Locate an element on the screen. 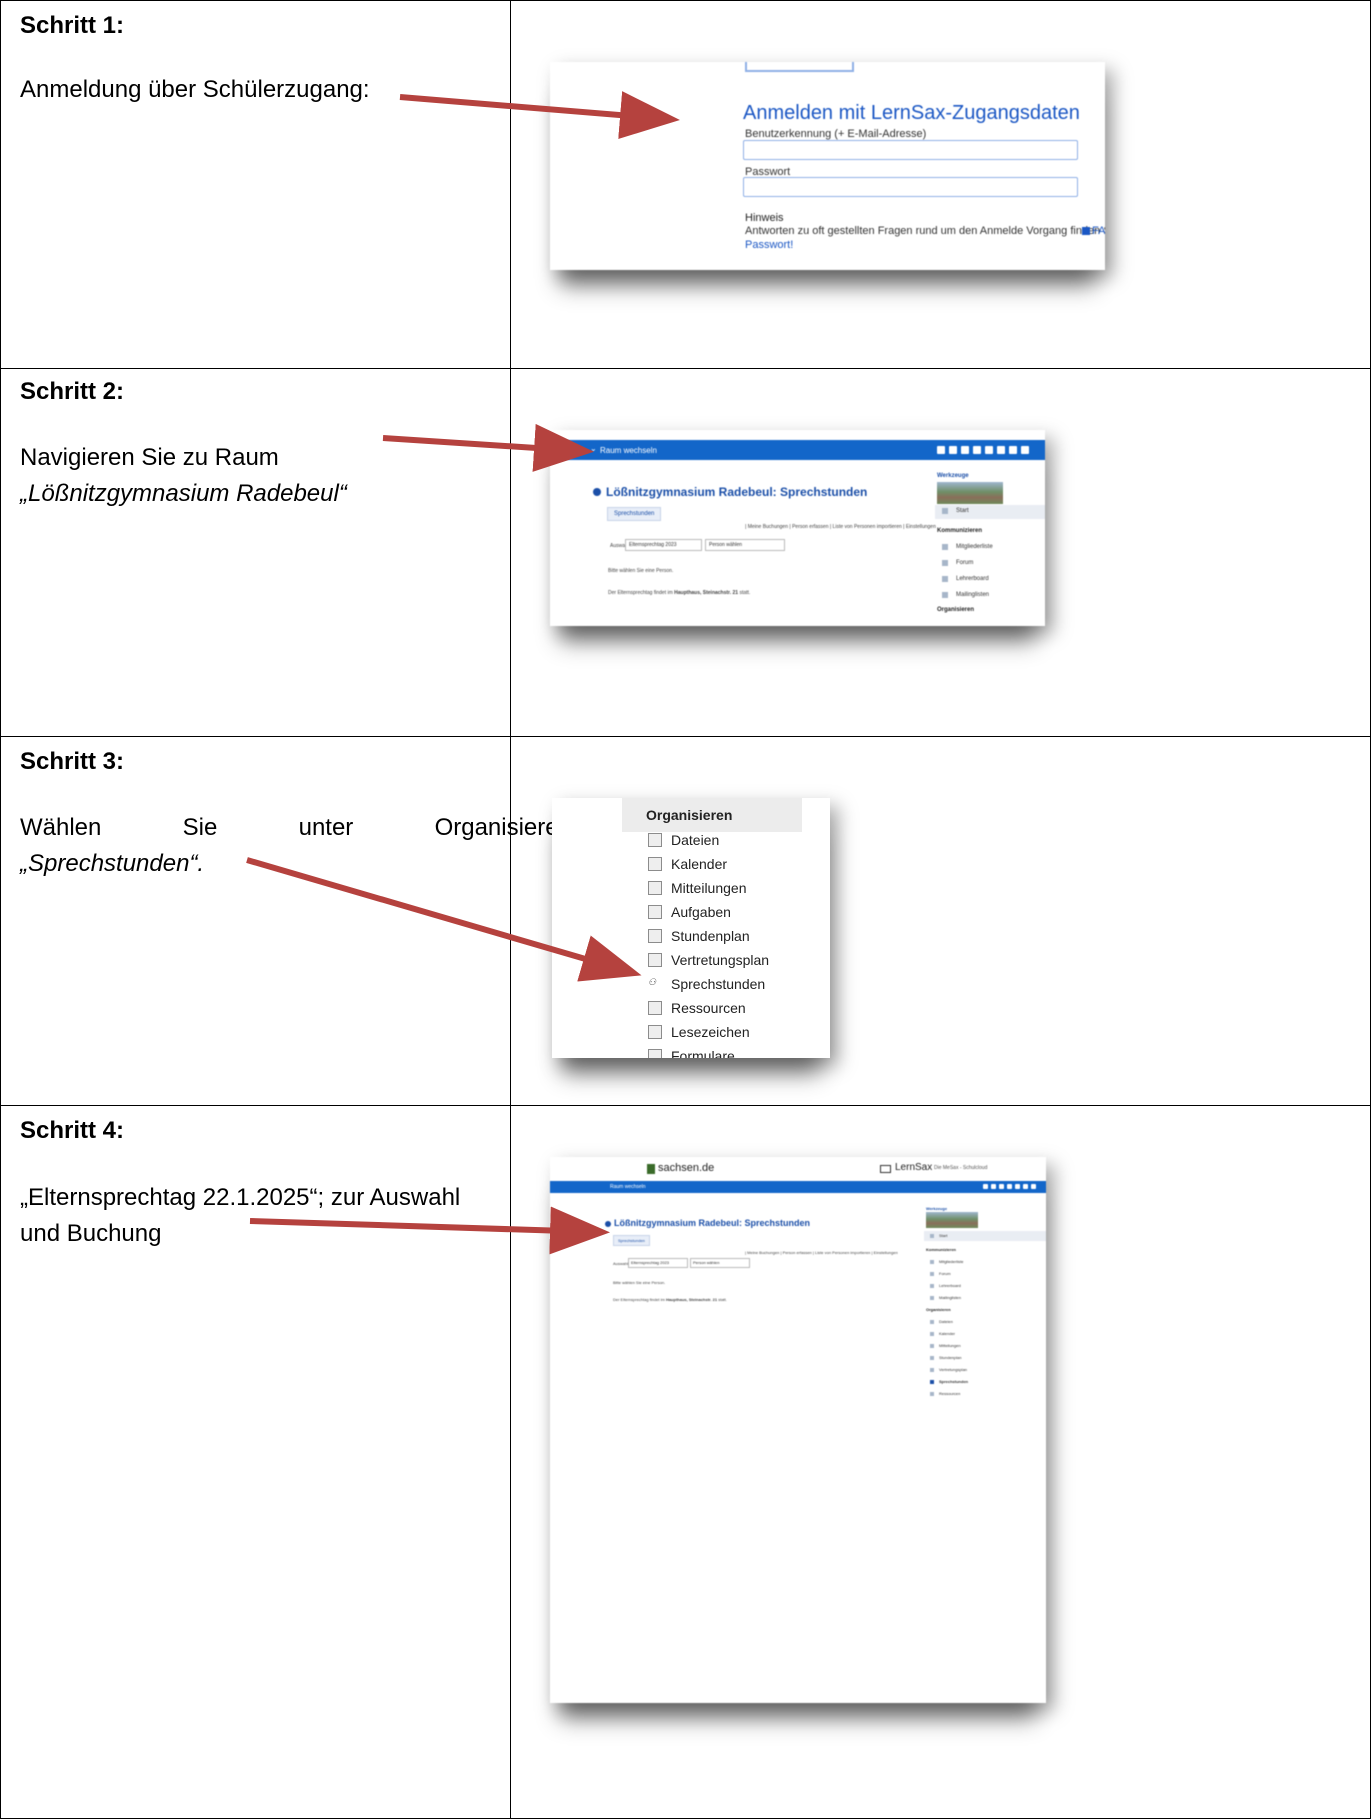  step-1-title: Schritt 1: is located at coordinates (72, 25).